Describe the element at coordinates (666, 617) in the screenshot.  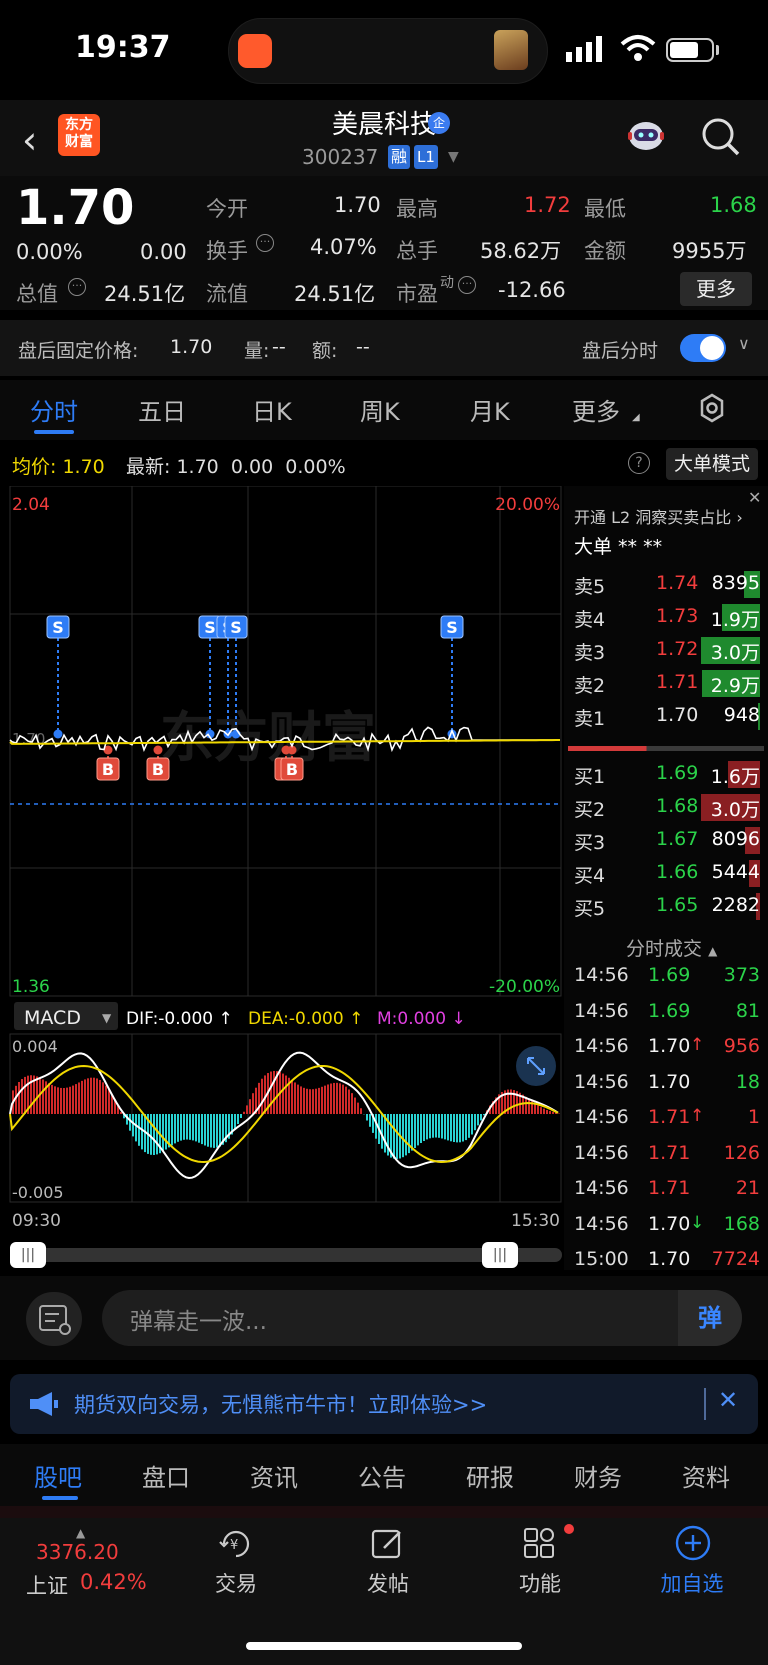
I see `ask-row: 卖4 1.73 1.9万` at that location.